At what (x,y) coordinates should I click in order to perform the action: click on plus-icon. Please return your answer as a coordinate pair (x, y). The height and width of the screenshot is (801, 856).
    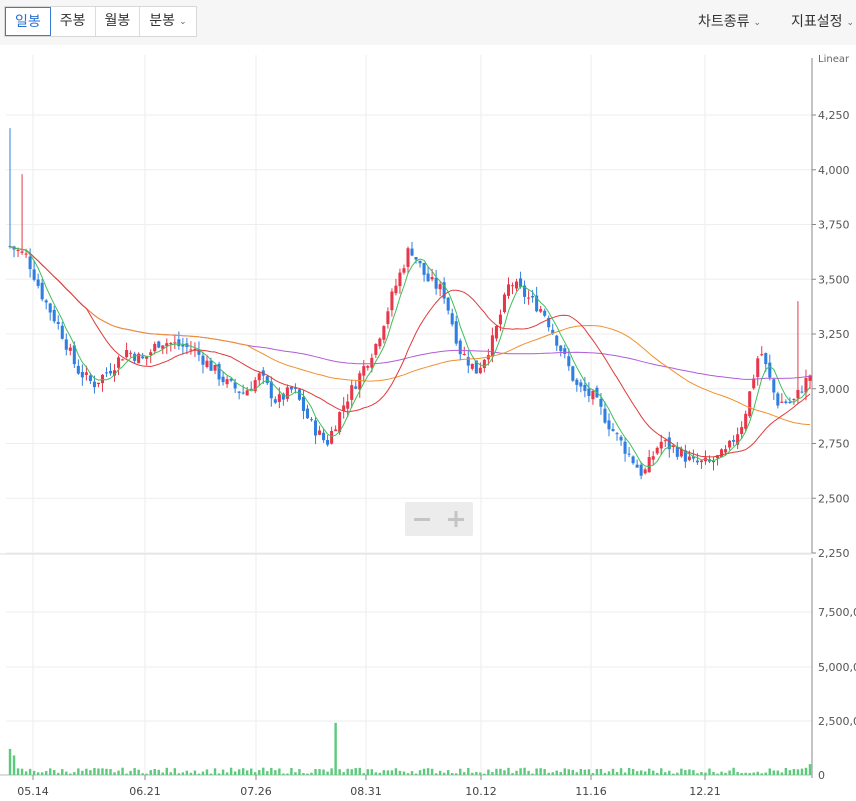
    Looking at the image, I should click on (456, 519).